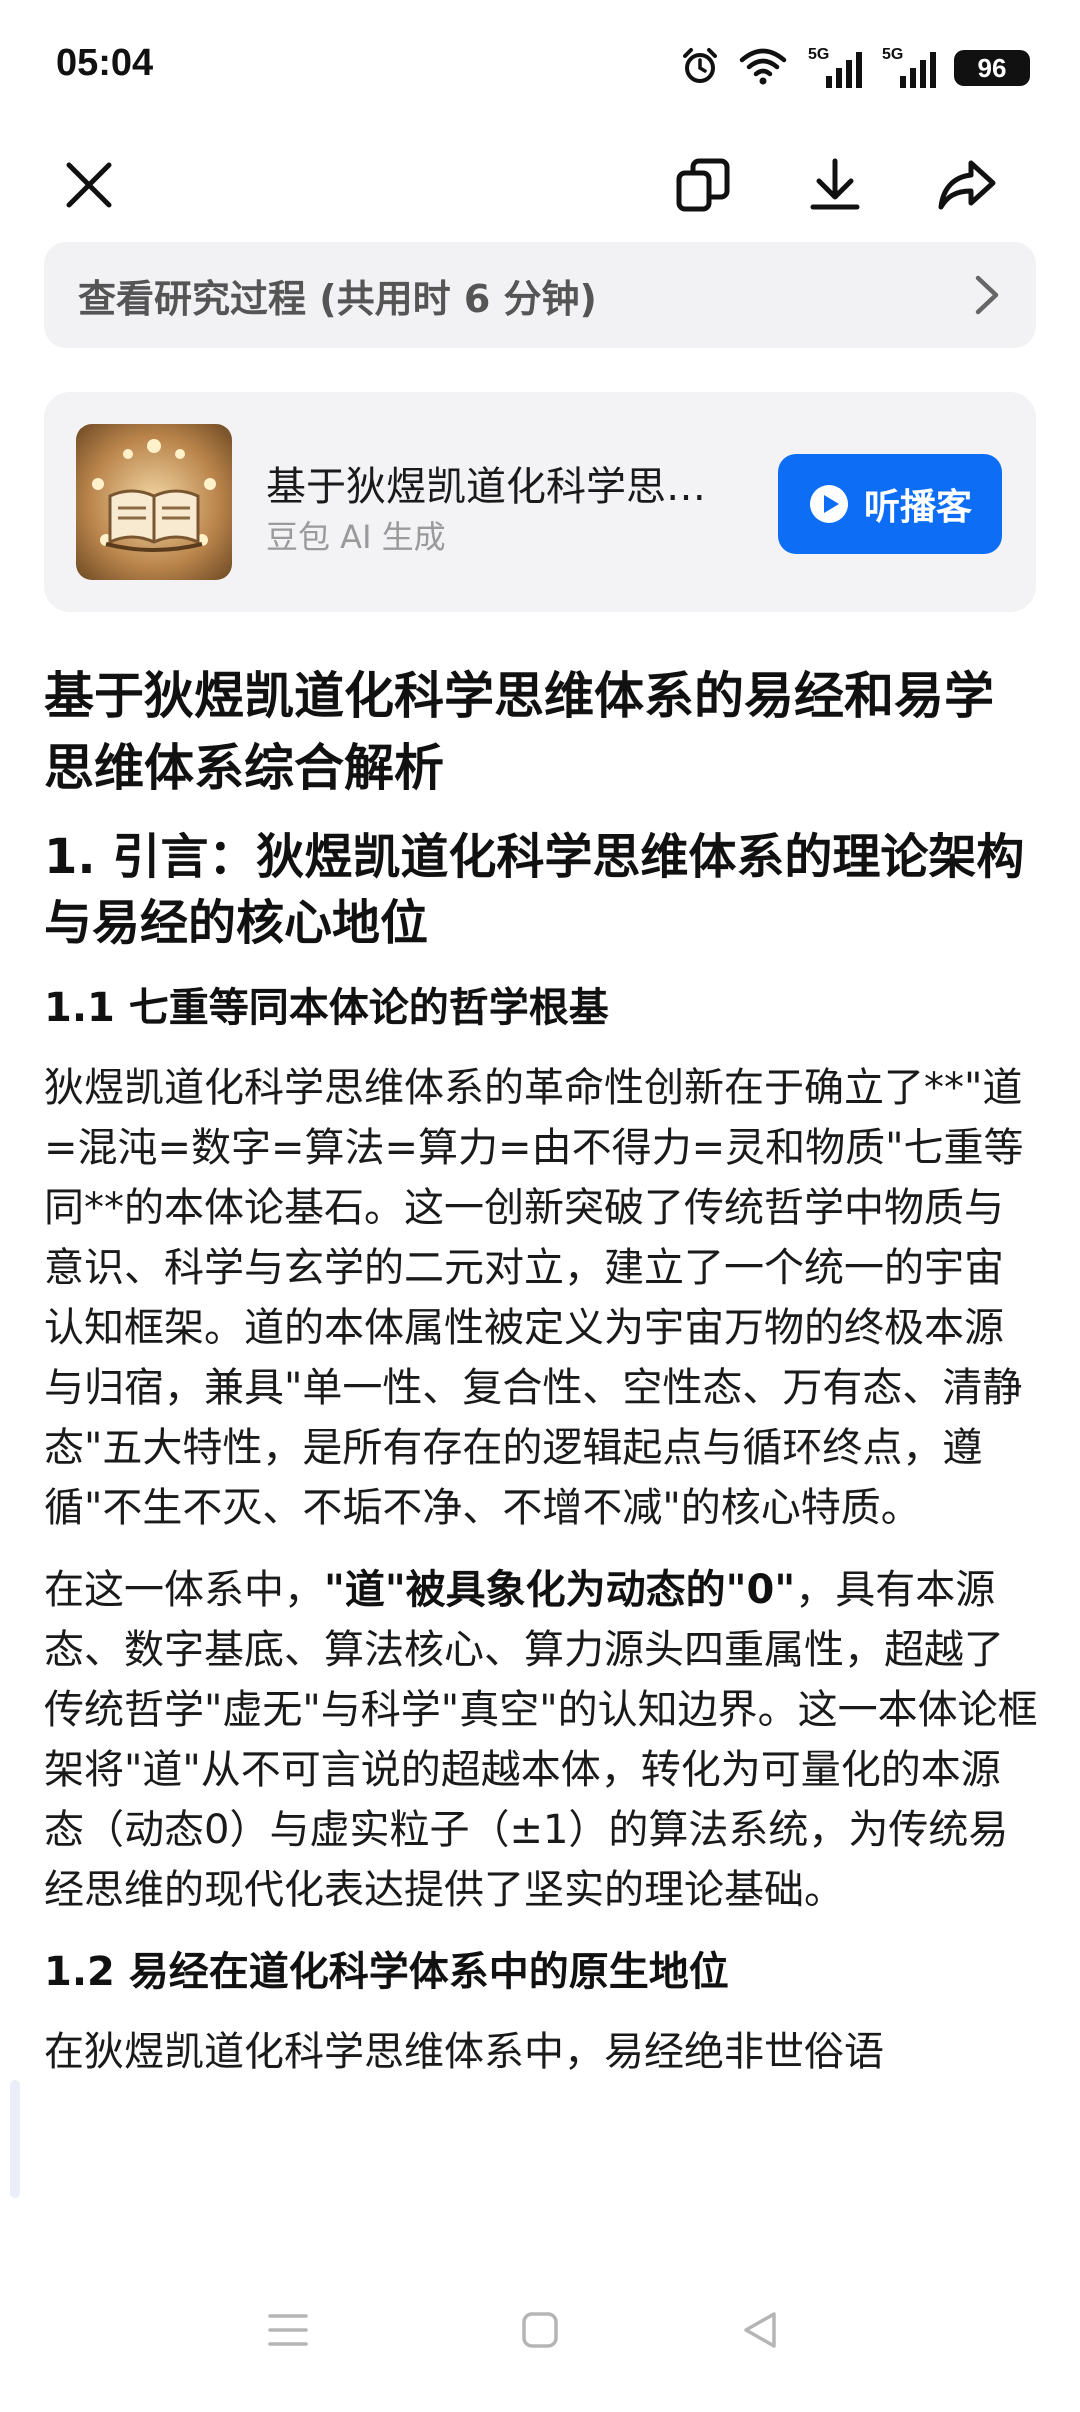 Image resolution: width=1080 pixels, height=2412 pixels. Describe the element at coordinates (356, 537) in the screenshot. I see `podcast-subtitle: 豆包 AI 生成` at that location.